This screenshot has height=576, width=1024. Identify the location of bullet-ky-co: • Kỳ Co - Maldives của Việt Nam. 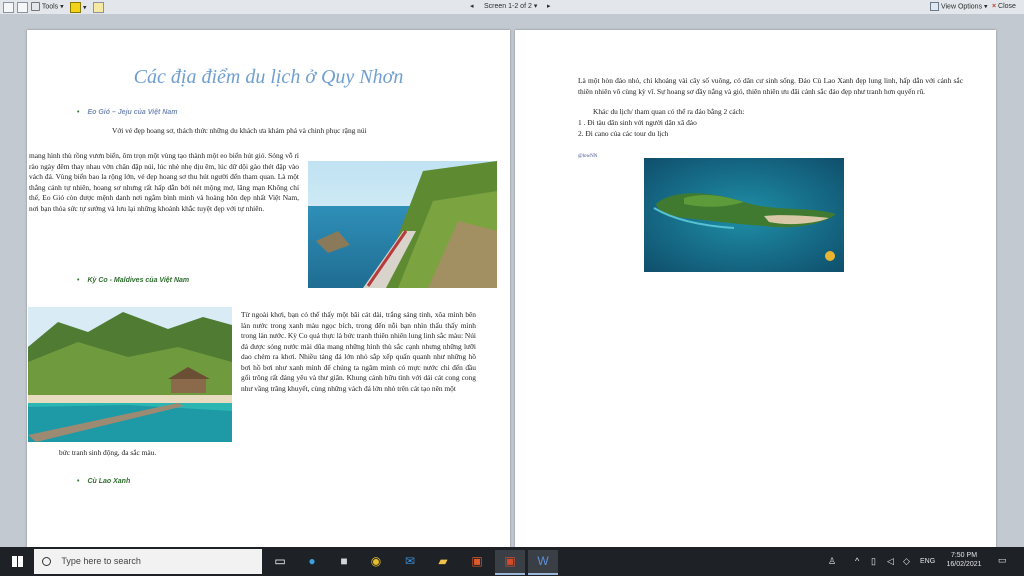
(133, 280).